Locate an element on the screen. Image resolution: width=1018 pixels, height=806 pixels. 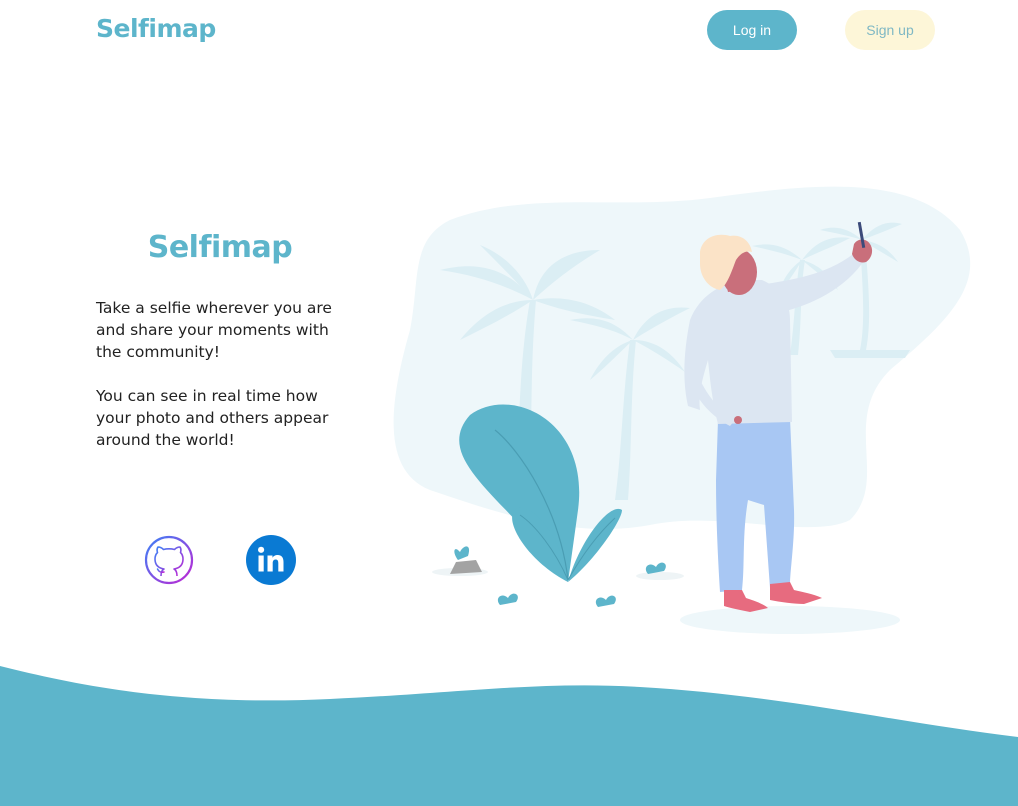
linkedin-link is located at coordinates (271, 560).